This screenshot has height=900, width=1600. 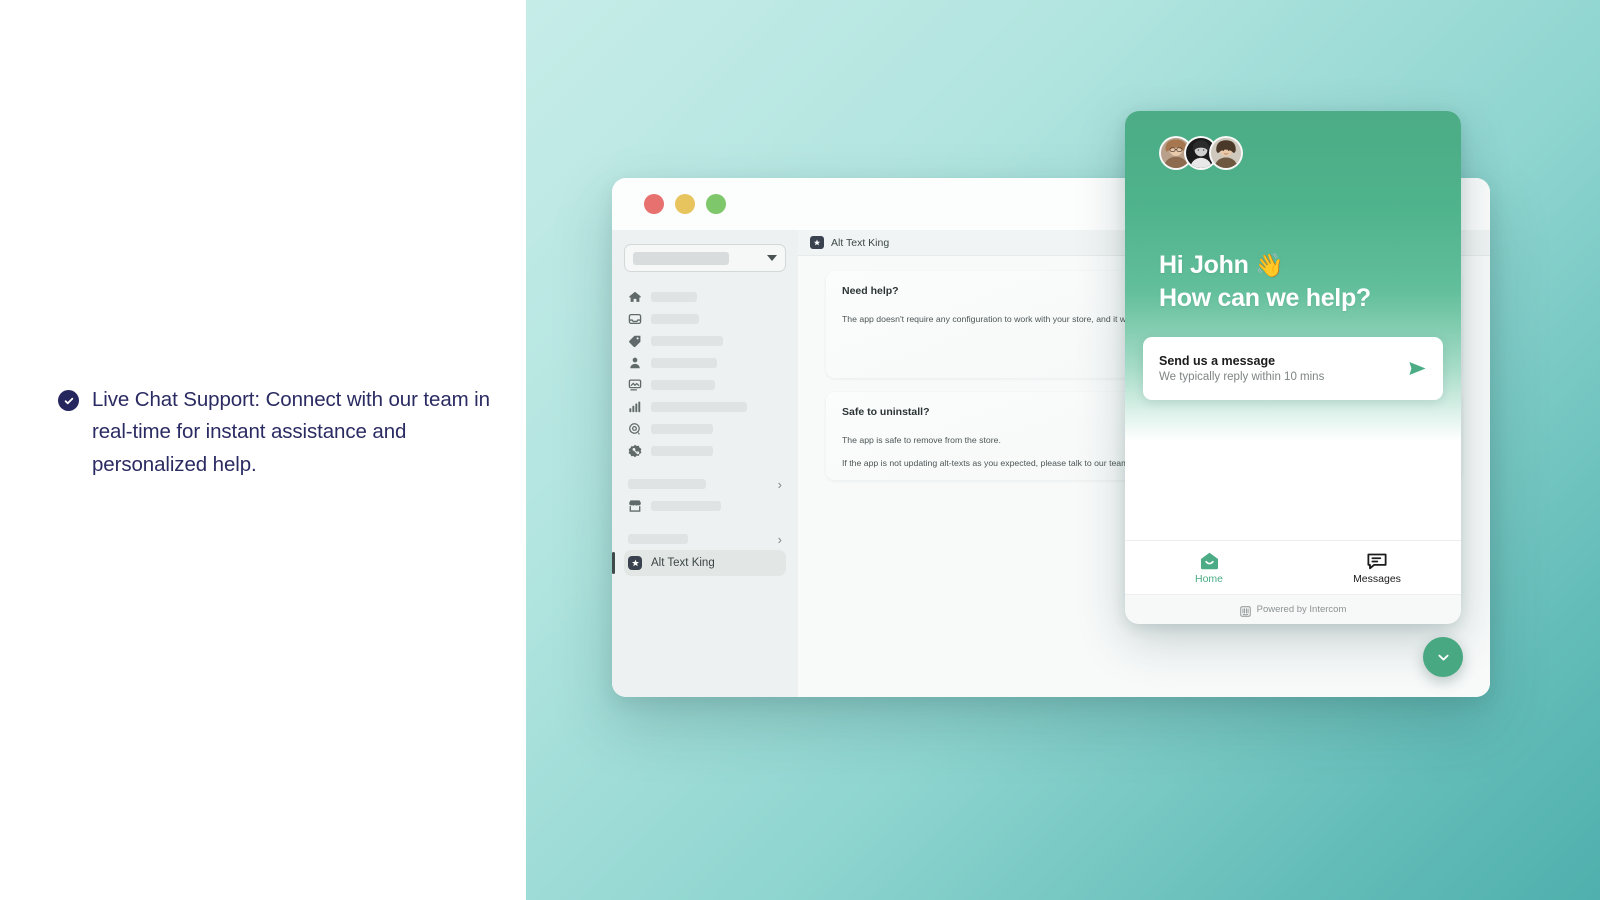 What do you see at coordinates (705, 463) in the screenshot?
I see `app-sidebar: › › Alt Text King` at bounding box center [705, 463].